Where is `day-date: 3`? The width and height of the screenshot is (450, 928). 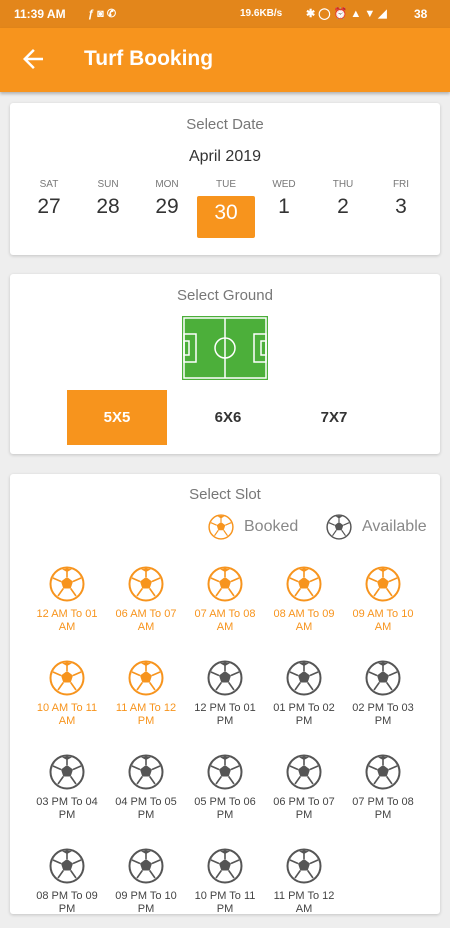
day-date: 3 is located at coordinates (401, 206).